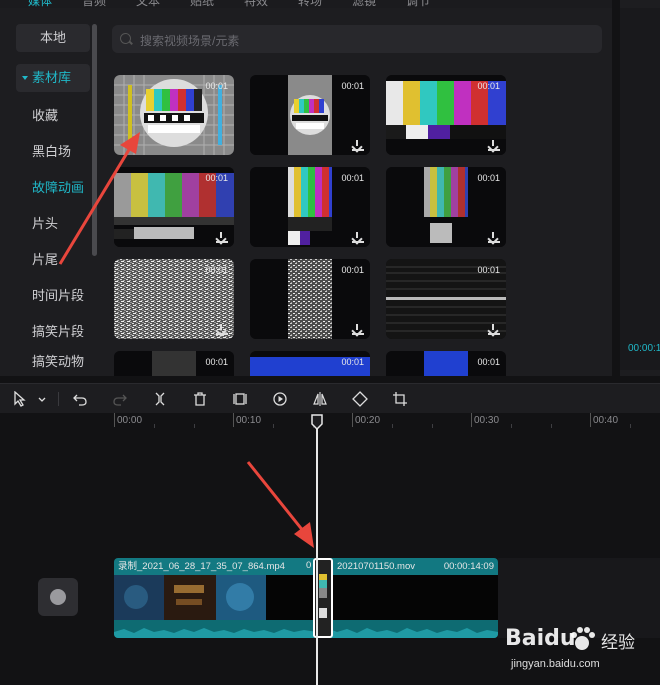 This screenshot has height=685, width=660. I want to click on watermark-url: jingyan.baidu.com, so click(555, 664).